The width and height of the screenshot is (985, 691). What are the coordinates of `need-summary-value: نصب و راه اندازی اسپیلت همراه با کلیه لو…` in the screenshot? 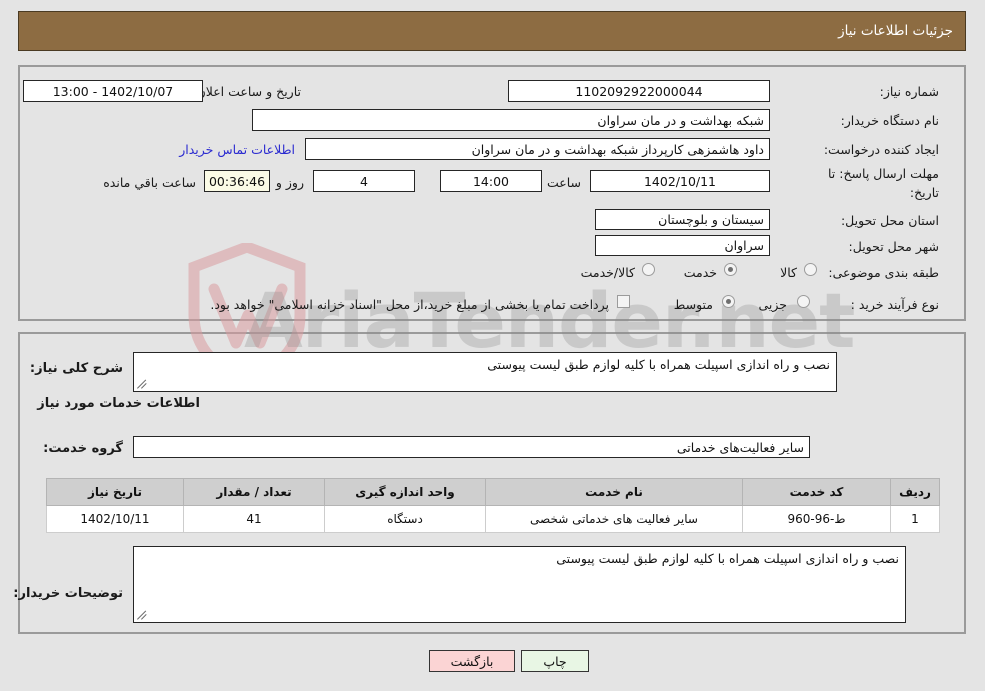 It's located at (658, 364).